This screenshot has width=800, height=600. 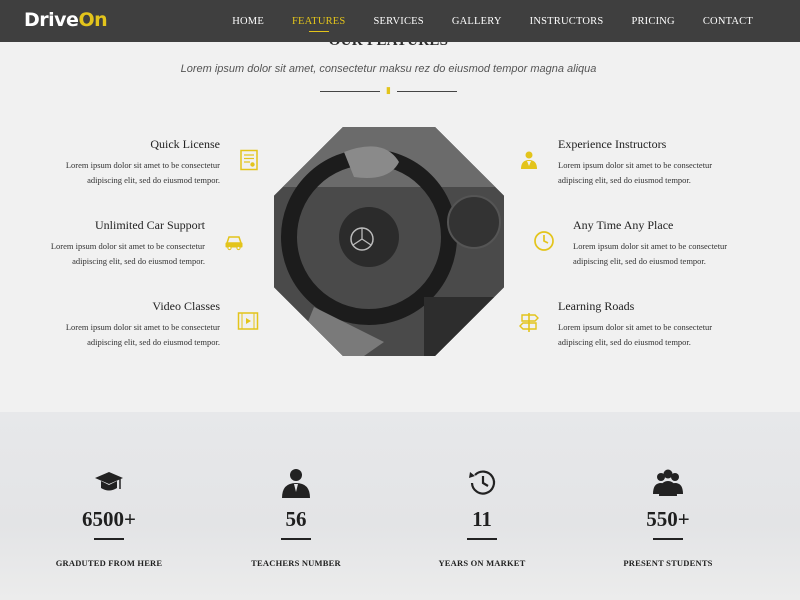 I want to click on stat-graduated: 6500+ GRADUTED FROM HERE, so click(x=109, y=518).